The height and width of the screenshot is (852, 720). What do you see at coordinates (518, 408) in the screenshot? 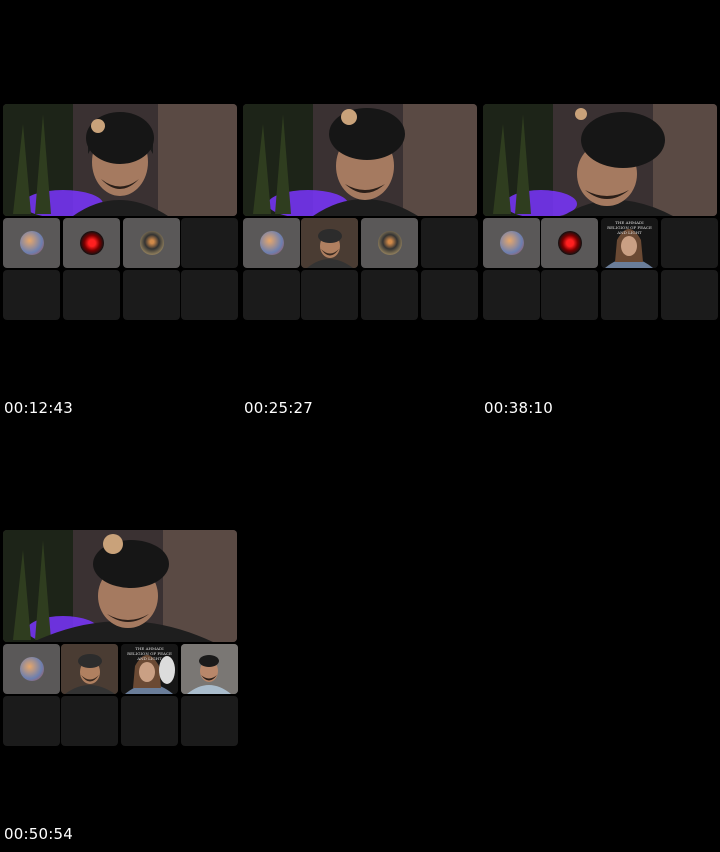
I see `timestamp: 00:38:10` at bounding box center [518, 408].